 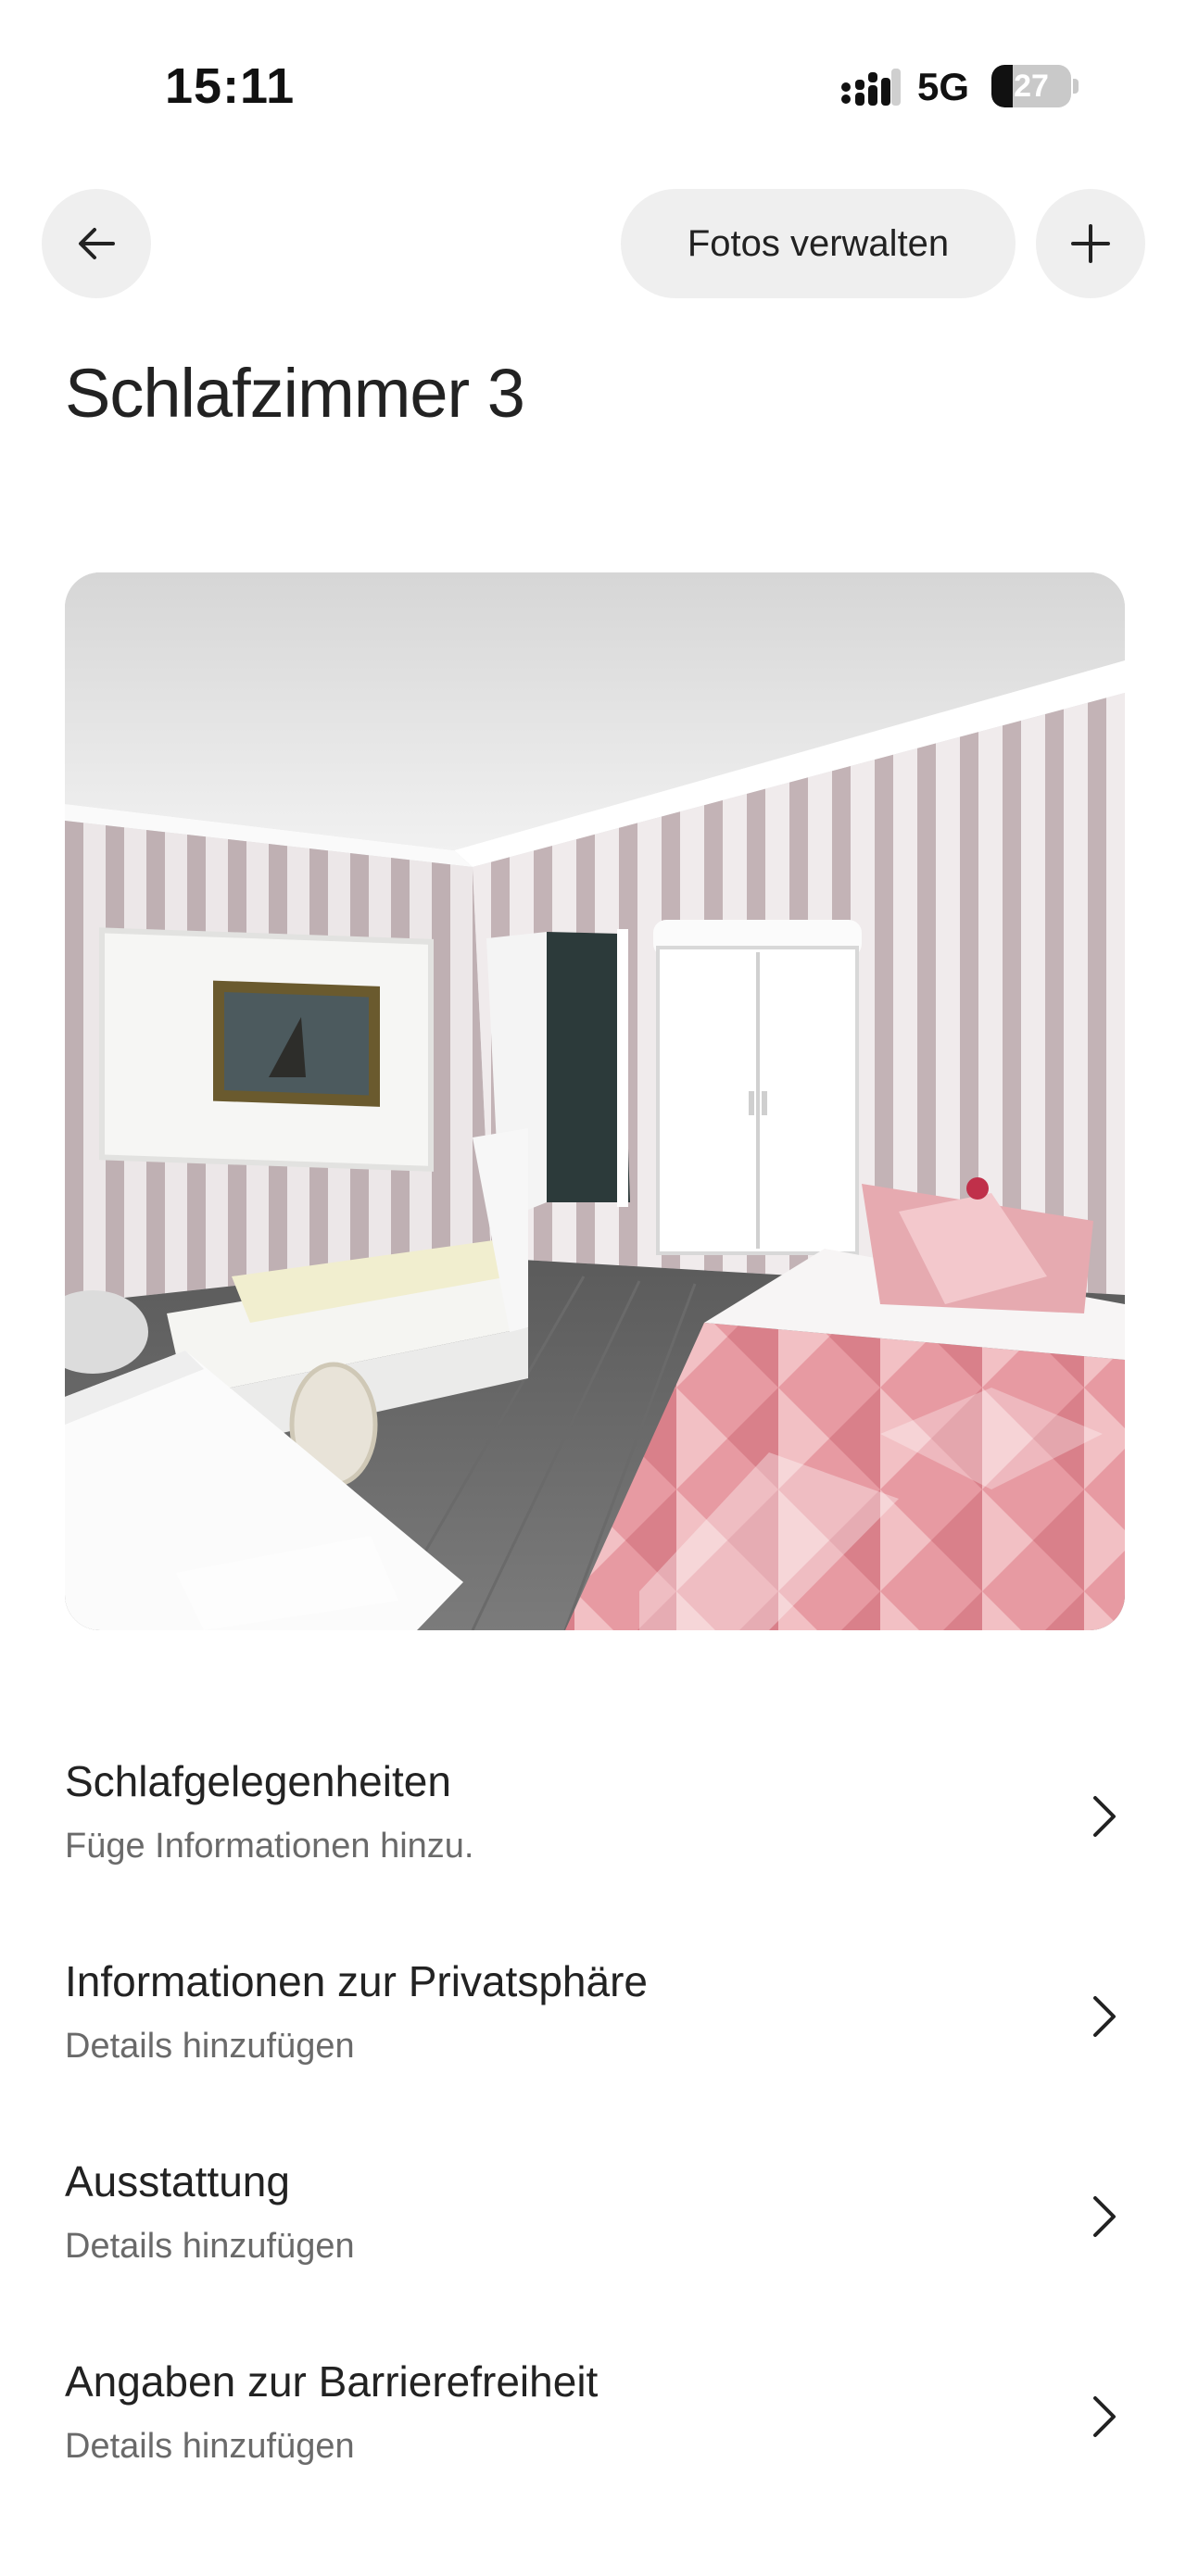 I want to click on add-photo-button, so click(x=1090, y=243).